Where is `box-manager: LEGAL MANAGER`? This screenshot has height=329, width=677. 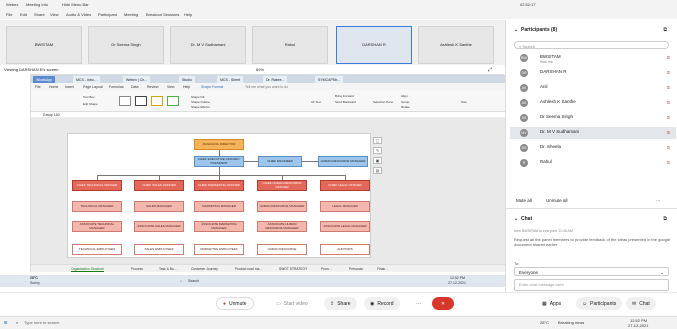
box-manager: LEGAL MANAGER is located at coordinates (345, 206).